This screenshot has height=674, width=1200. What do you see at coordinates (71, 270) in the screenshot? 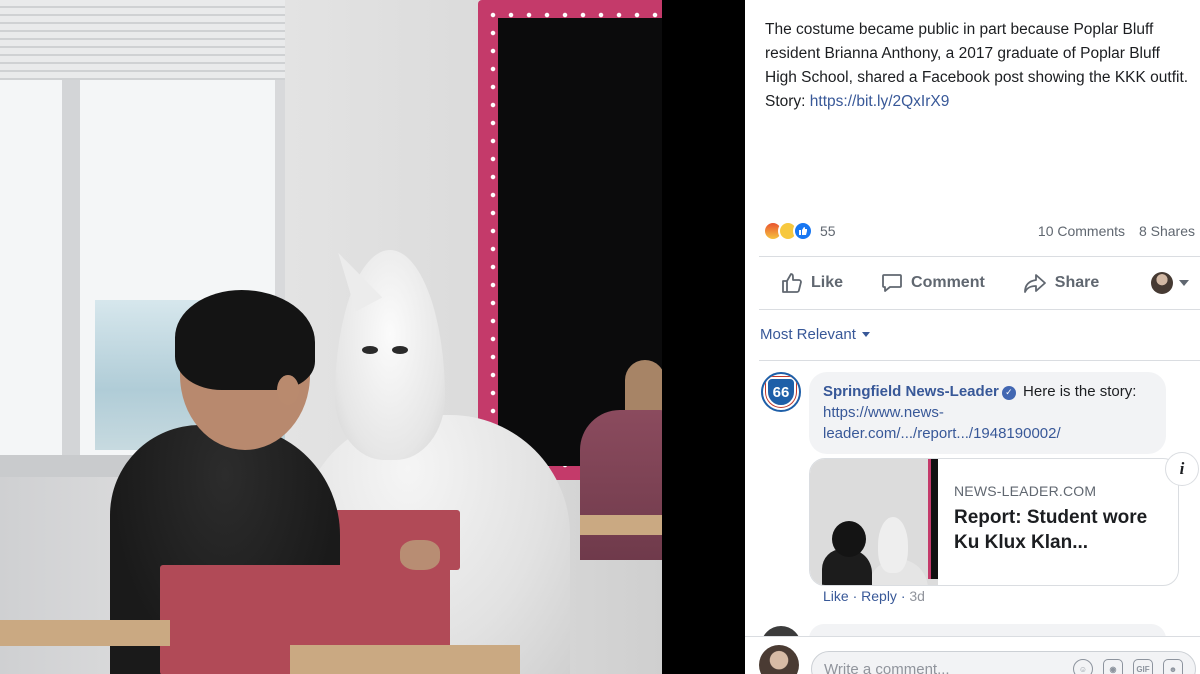
I see `photo-window-frame` at bounding box center [71, 270].